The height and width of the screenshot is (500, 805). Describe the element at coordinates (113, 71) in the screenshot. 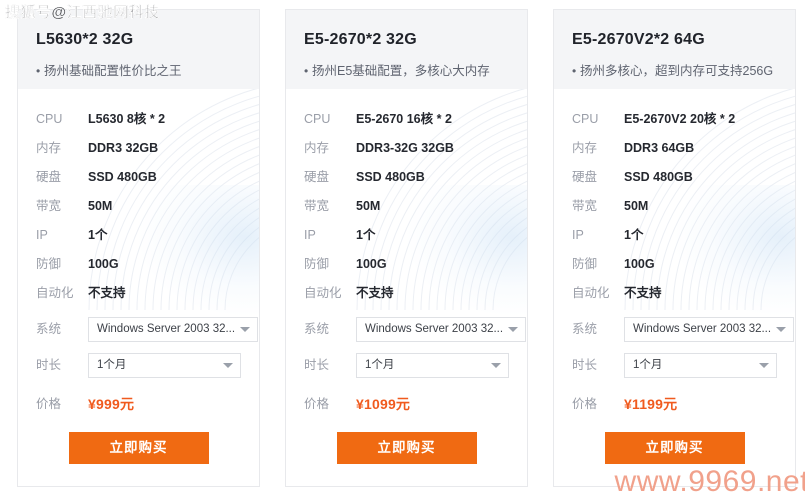

I see `card-subtitle-text: 扬州基础配置性价比之王` at that location.